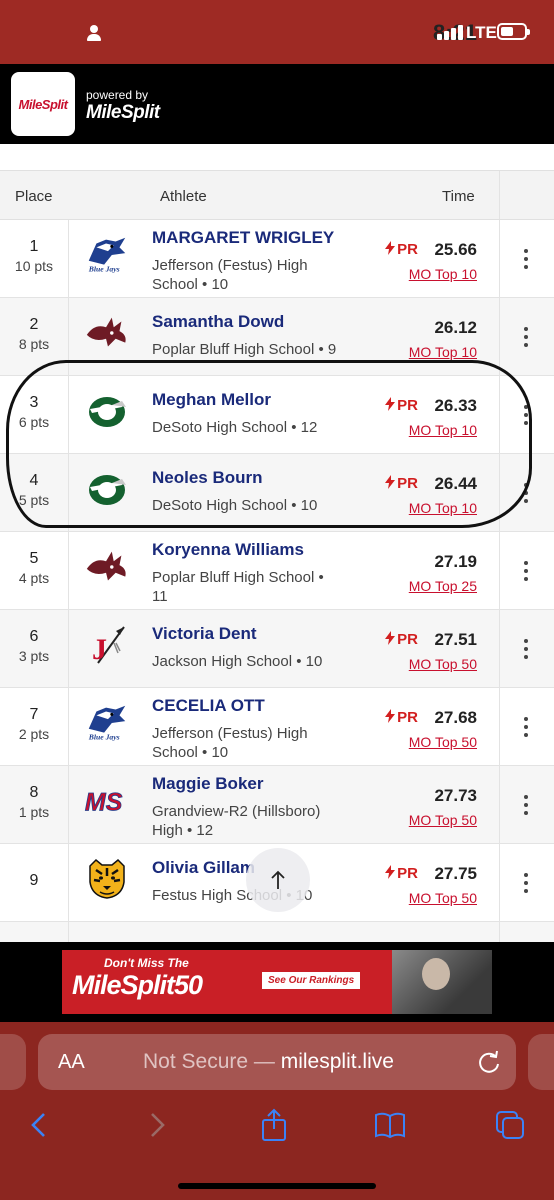 This screenshot has height=1200, width=554. I want to click on ad-tagline: Don't Miss The, so click(146, 963).